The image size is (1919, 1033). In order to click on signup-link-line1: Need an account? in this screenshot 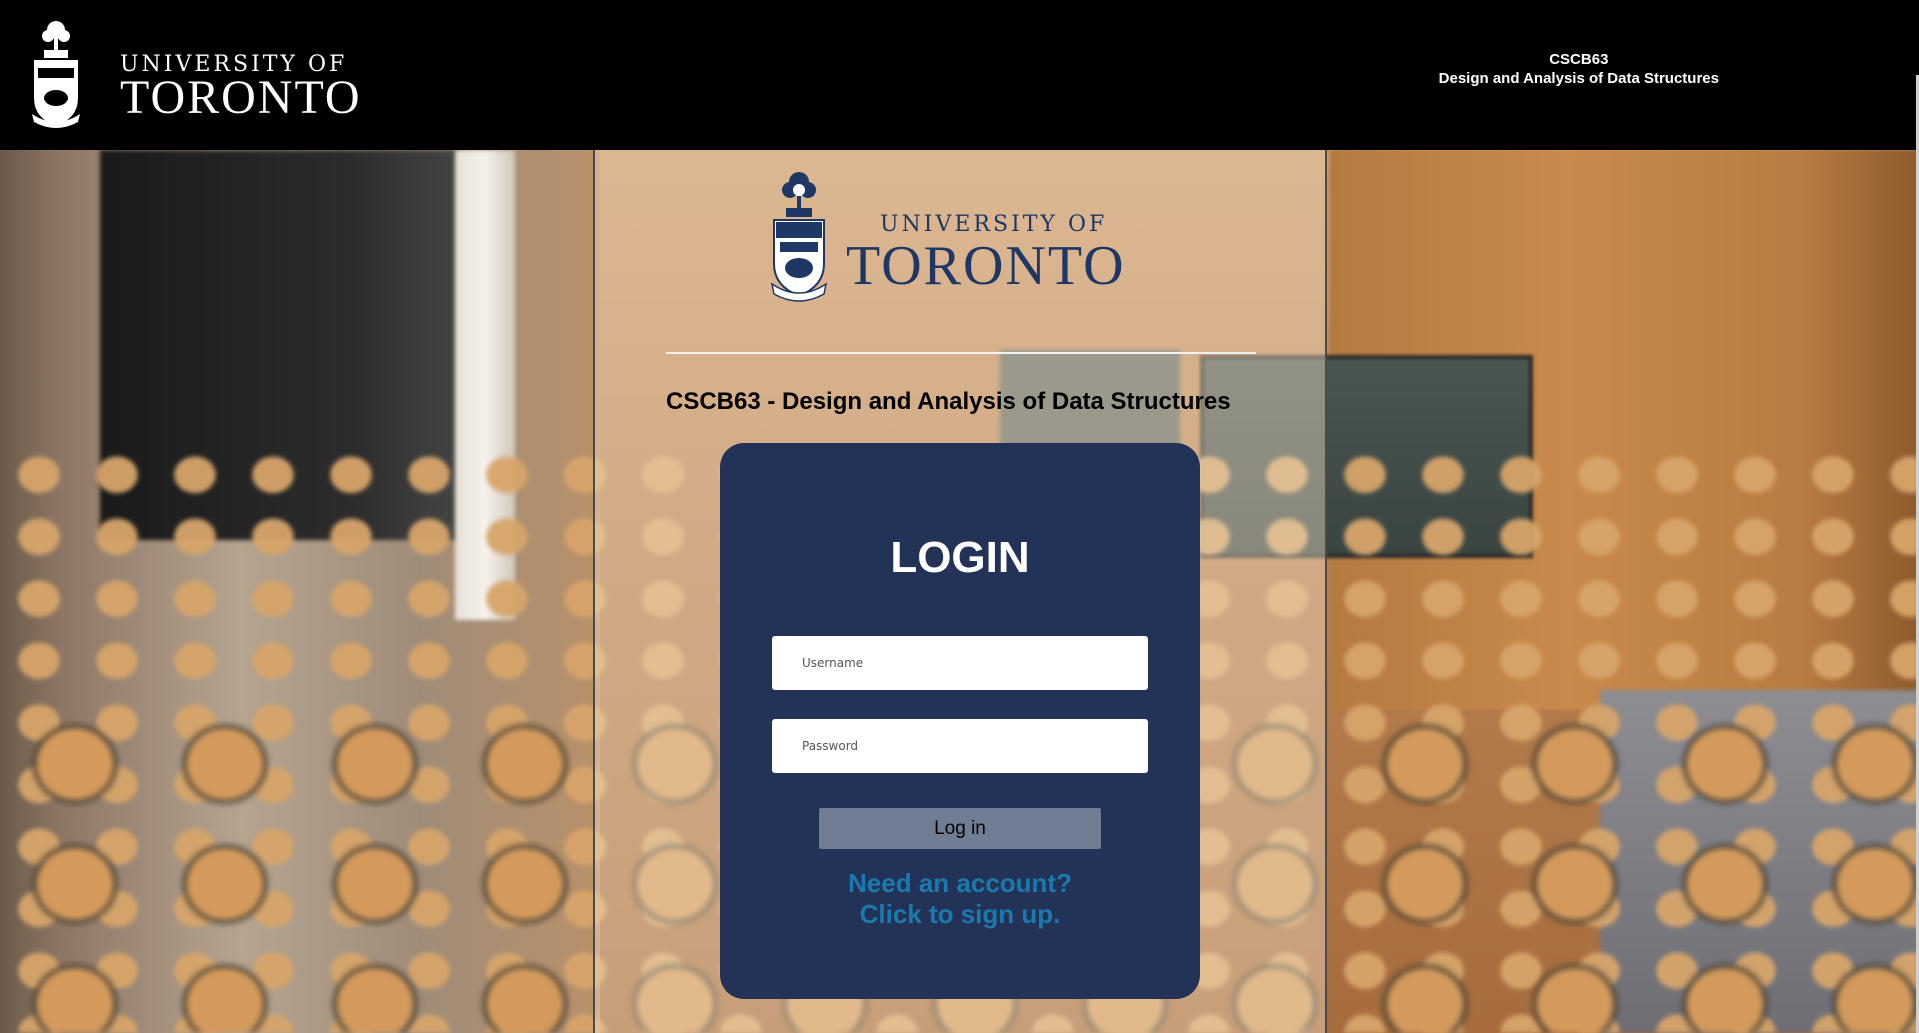, I will do `click(960, 883)`.